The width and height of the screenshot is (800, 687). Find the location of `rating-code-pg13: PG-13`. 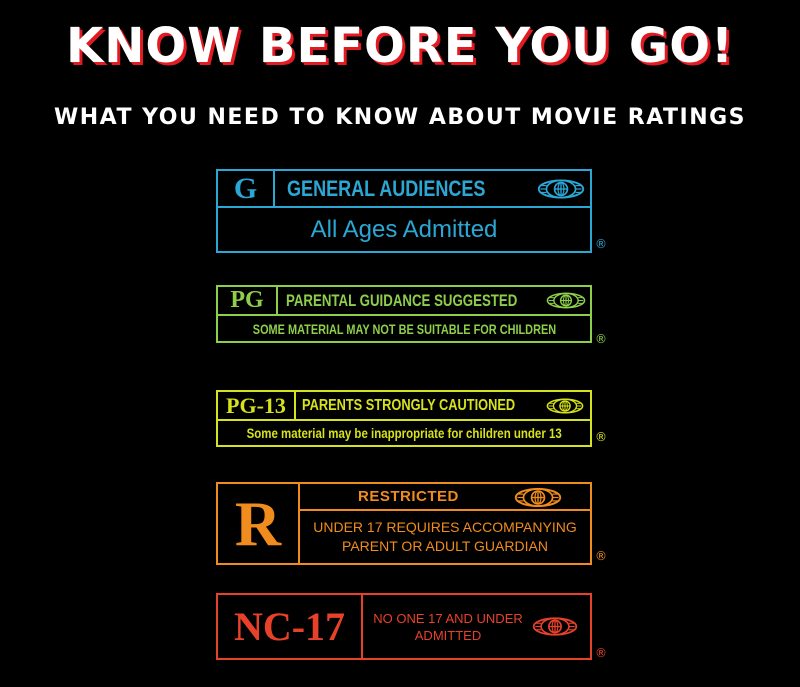

rating-code-pg13: PG-13 is located at coordinates (257, 406).